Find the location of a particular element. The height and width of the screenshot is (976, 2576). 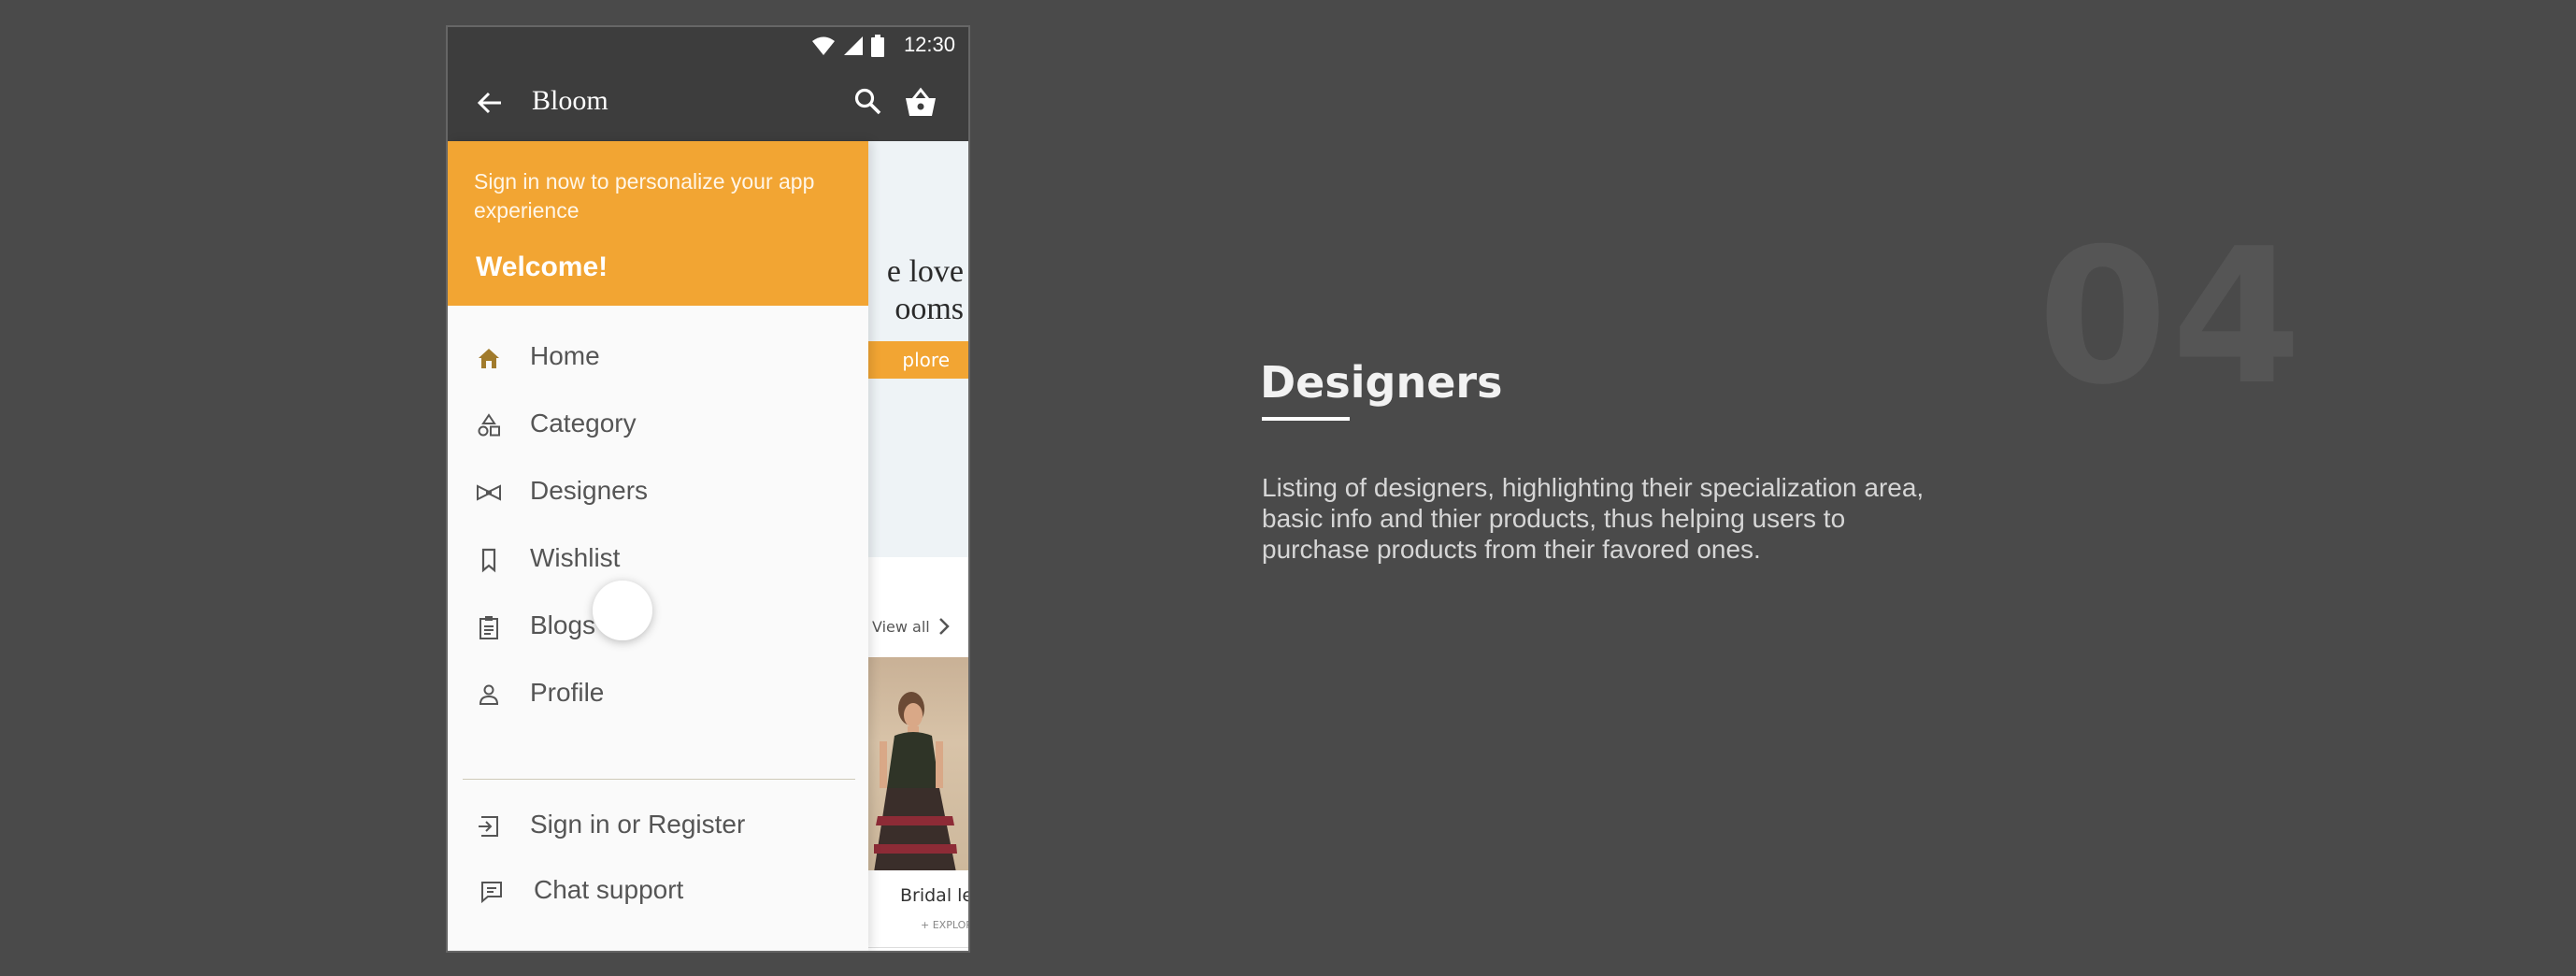

category-icon is located at coordinates (489, 425).